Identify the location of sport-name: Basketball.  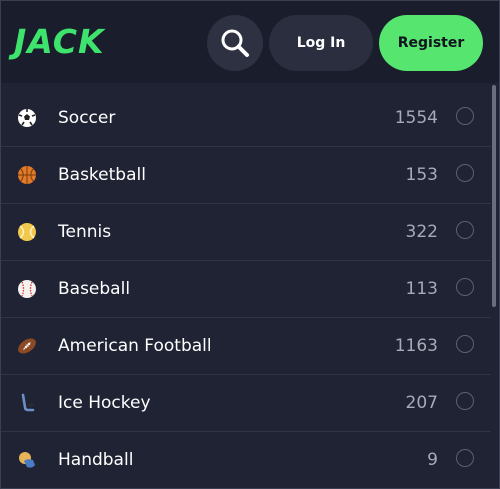
(102, 175).